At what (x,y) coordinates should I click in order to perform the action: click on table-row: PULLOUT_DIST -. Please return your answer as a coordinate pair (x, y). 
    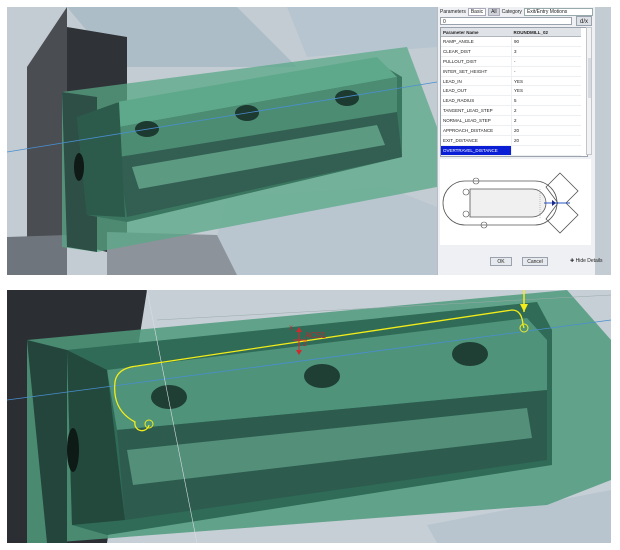
    Looking at the image, I should click on (511, 61).